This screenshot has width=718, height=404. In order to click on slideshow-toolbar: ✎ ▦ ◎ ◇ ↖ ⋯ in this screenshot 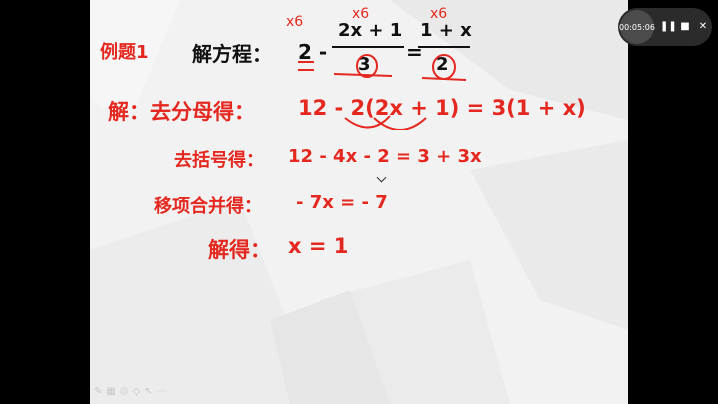, I will do `click(130, 392)`.